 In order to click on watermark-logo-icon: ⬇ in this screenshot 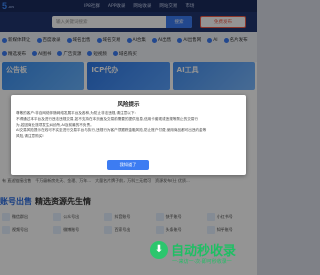, I will do `click(159, 249)`.